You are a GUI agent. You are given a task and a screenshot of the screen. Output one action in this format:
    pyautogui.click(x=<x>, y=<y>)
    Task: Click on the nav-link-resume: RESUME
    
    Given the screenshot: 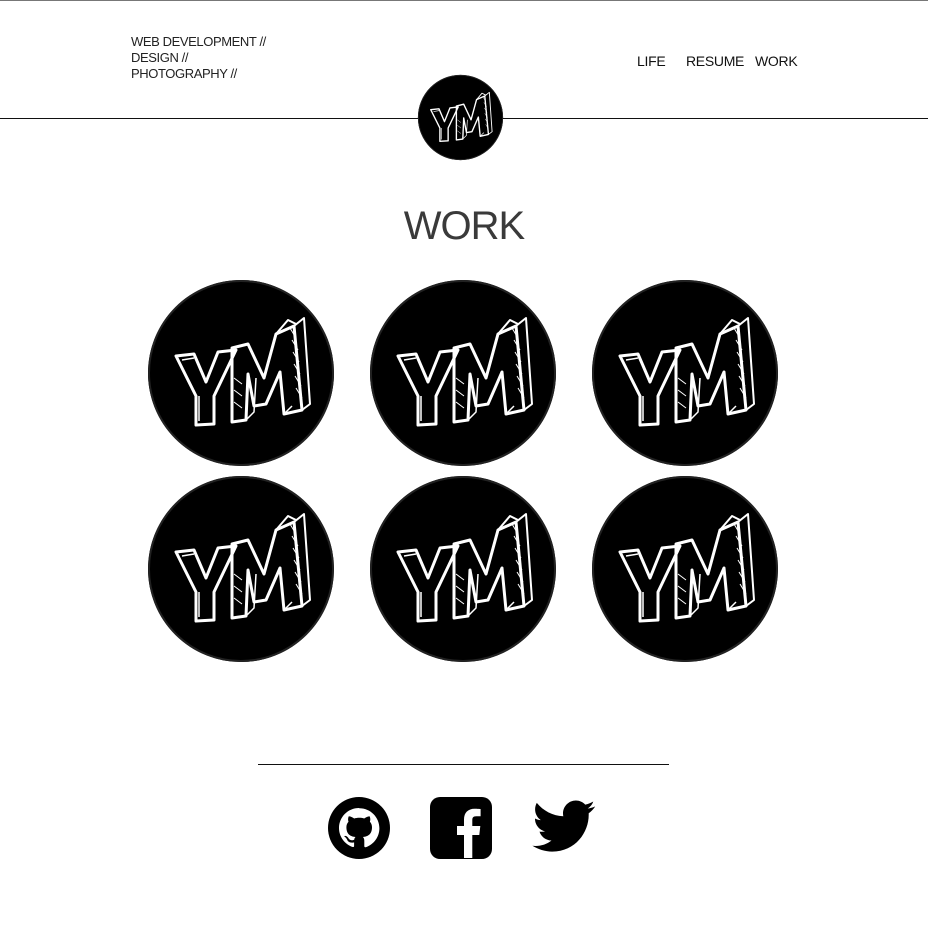 What is the action you would take?
    pyautogui.click(x=715, y=61)
    